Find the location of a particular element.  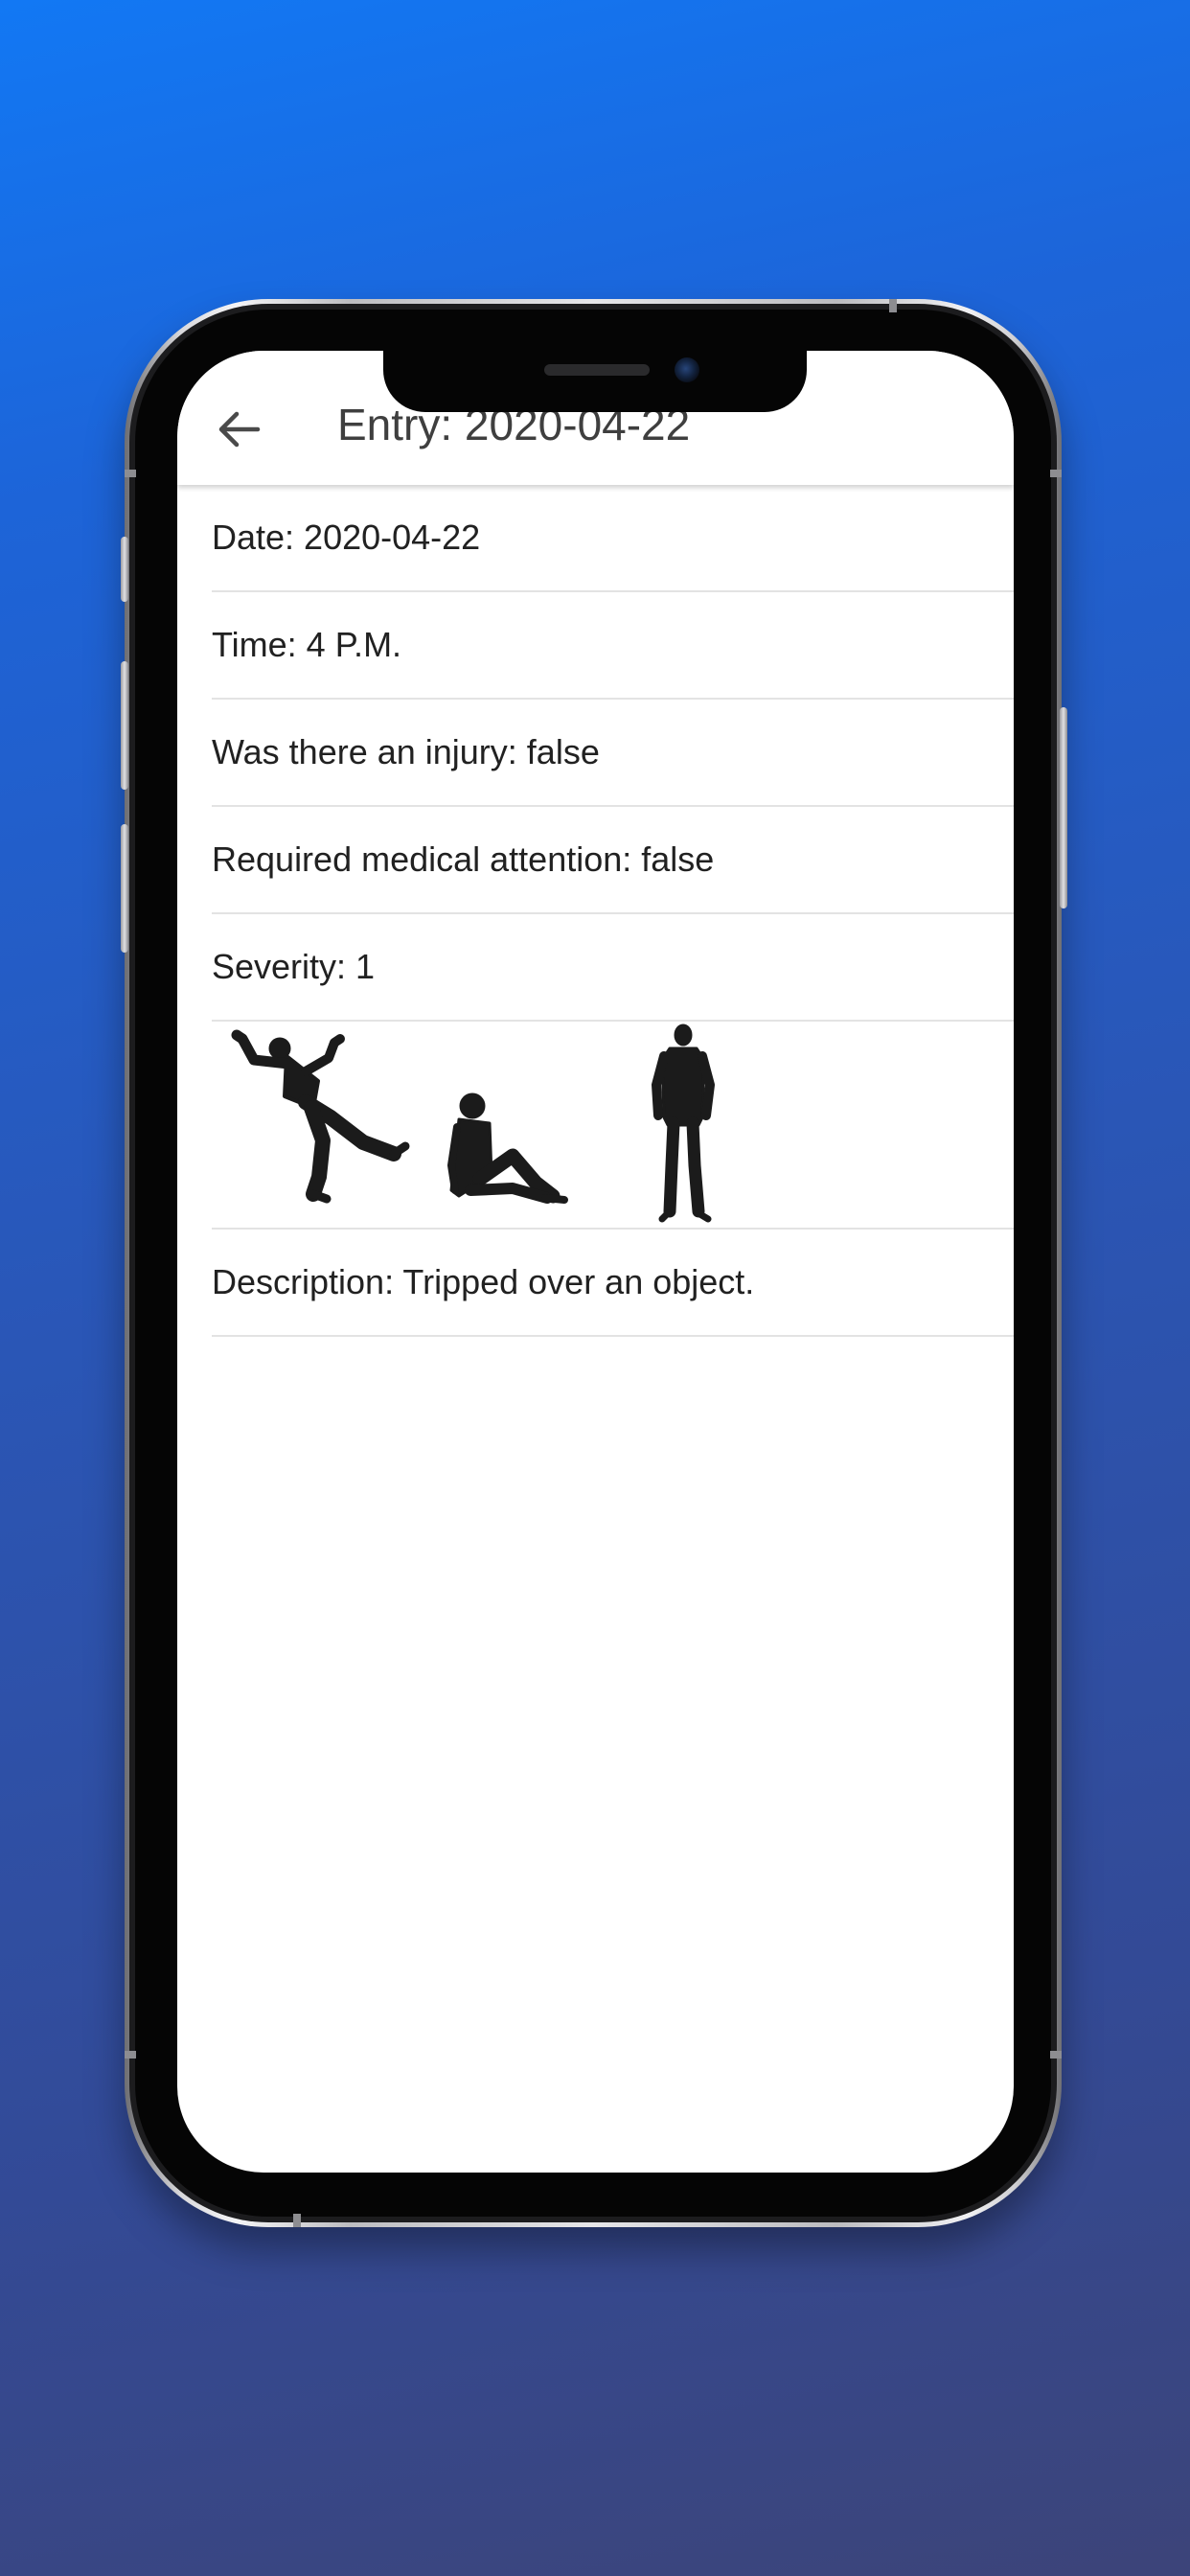

back-button is located at coordinates (238, 429).